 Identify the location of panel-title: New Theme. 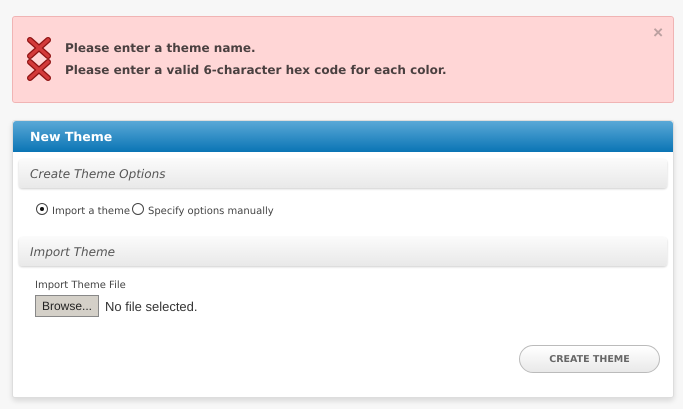
(71, 136).